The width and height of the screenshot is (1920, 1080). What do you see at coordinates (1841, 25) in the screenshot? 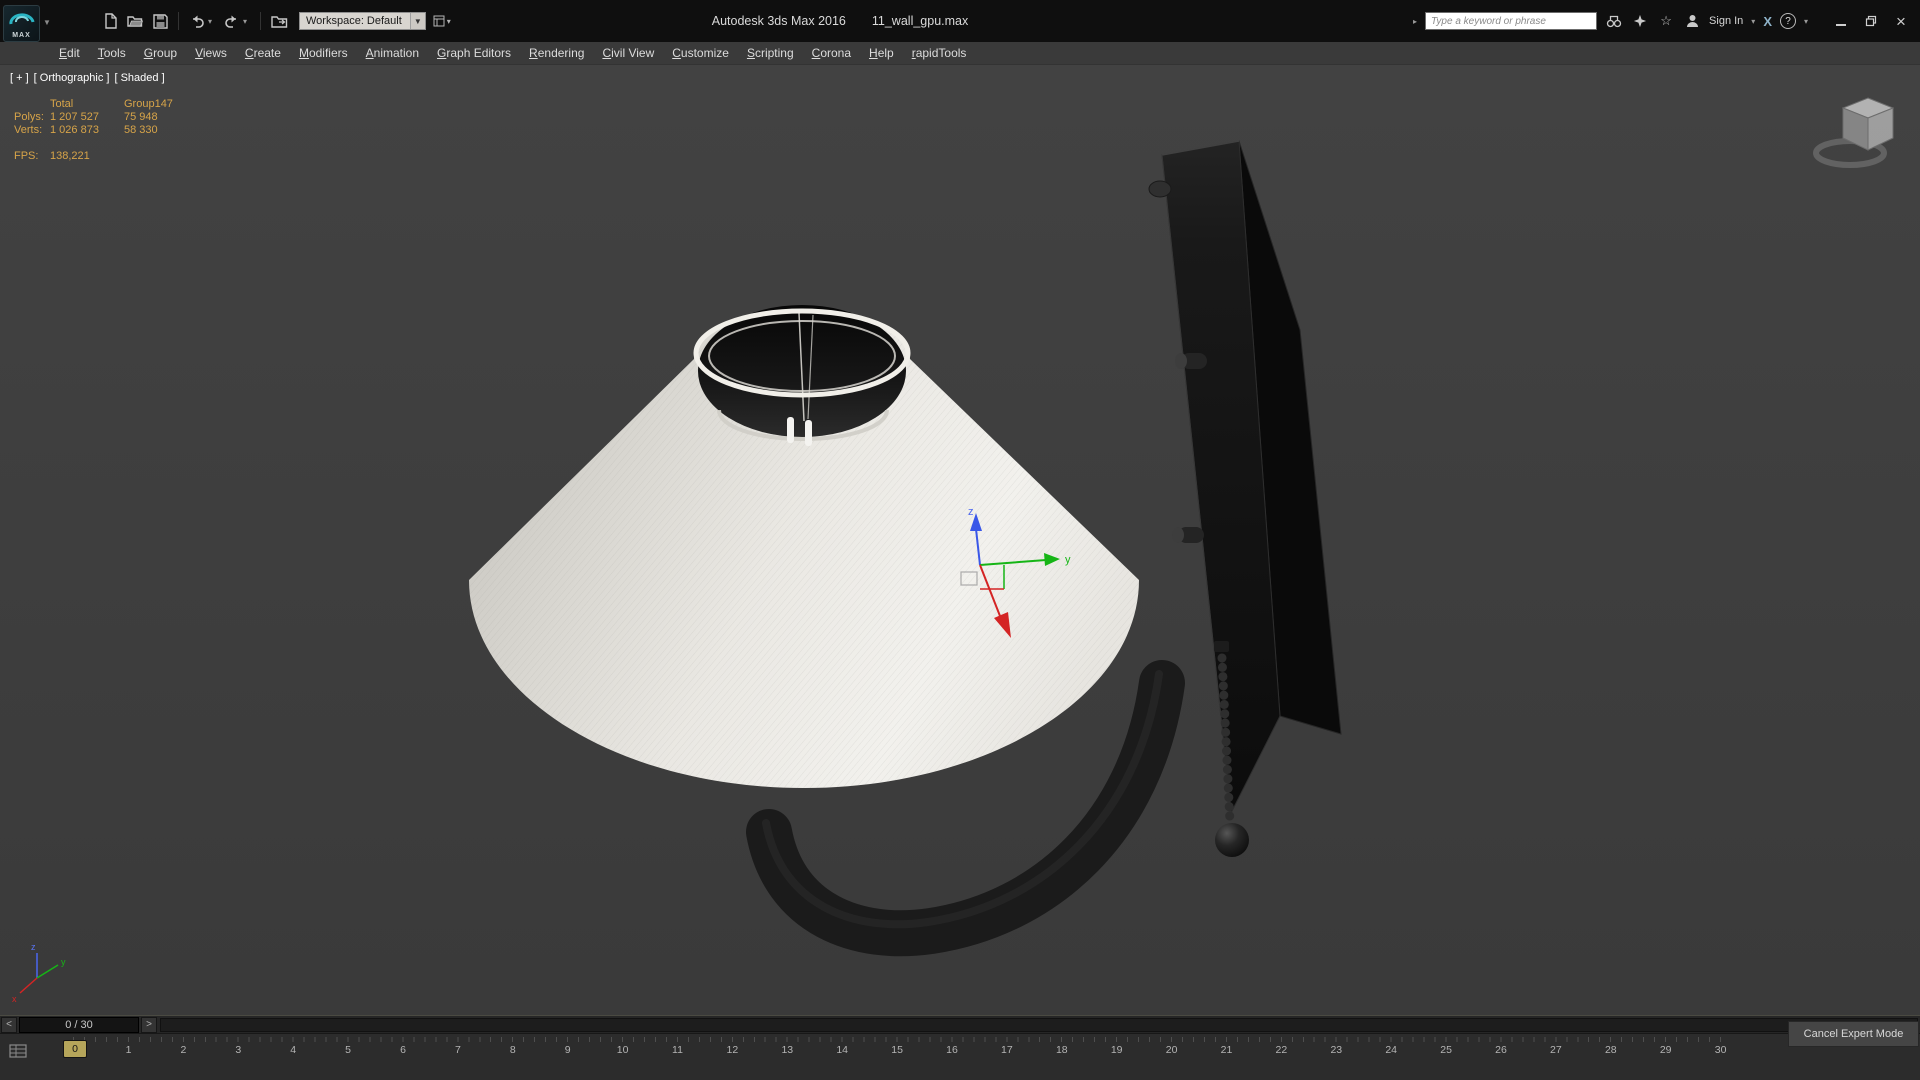
I see `minimize-icon` at bounding box center [1841, 25].